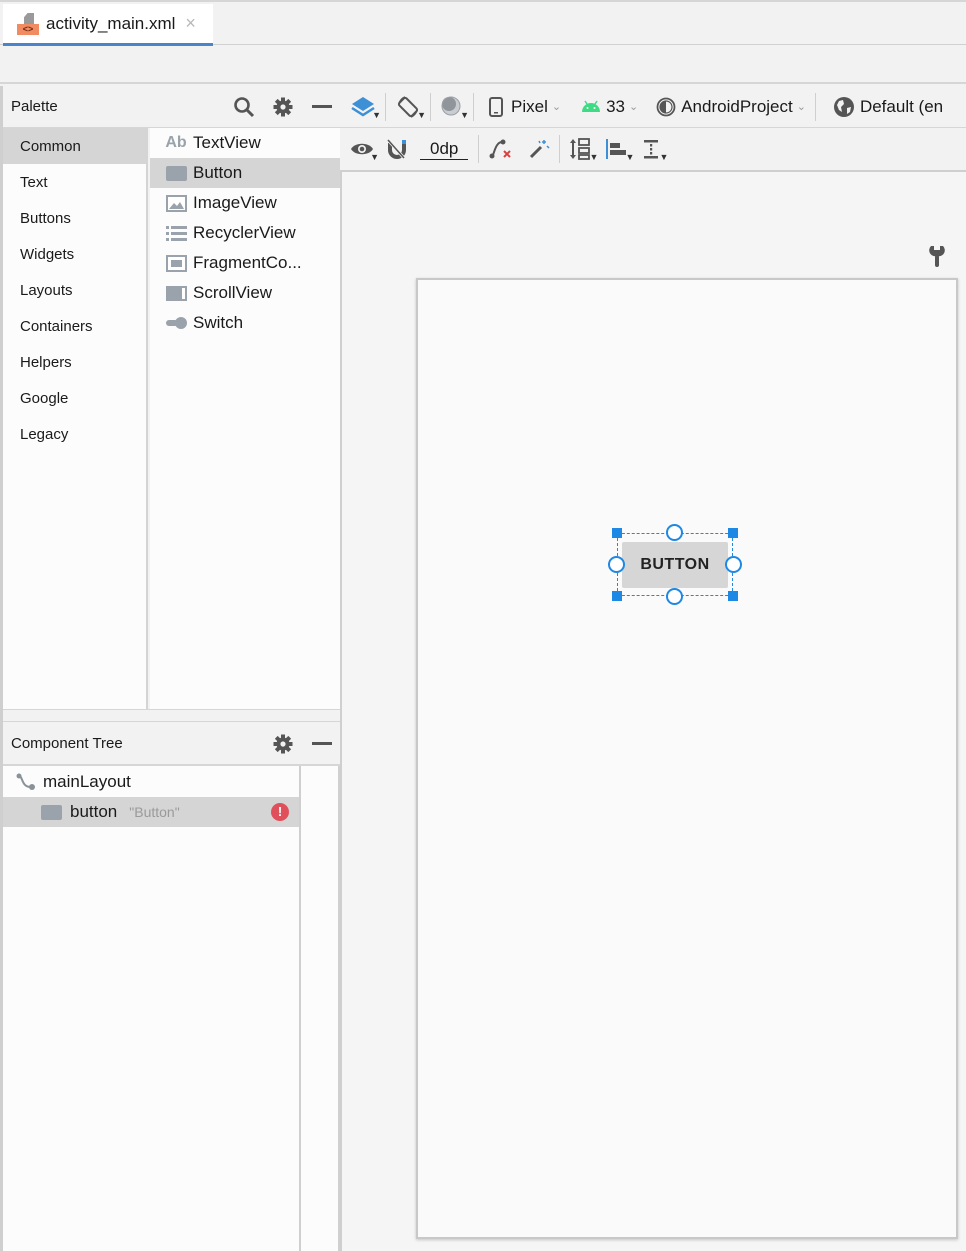 This screenshot has height=1251, width=966. What do you see at coordinates (733, 533) in the screenshot?
I see `resize-handle-top-right` at bounding box center [733, 533].